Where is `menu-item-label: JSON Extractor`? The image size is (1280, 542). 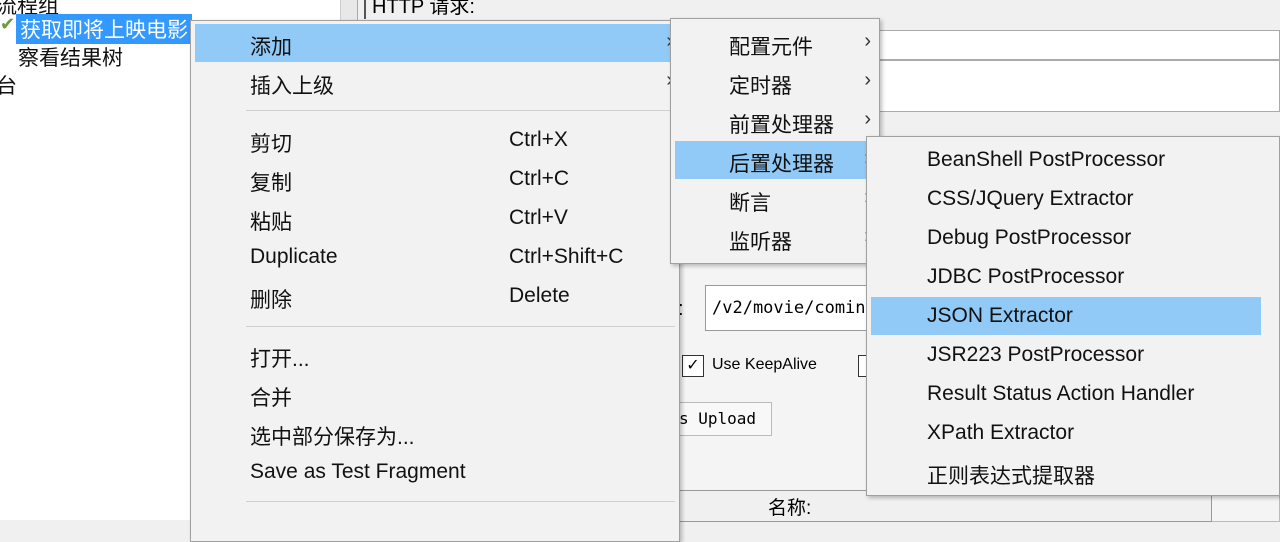 menu-item-label: JSON Extractor is located at coordinates (1000, 315).